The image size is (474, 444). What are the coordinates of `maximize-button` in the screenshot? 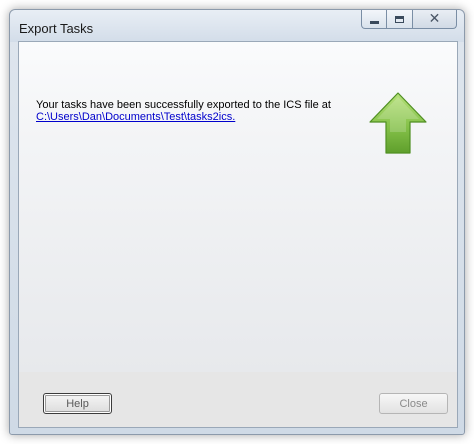 It's located at (400, 19).